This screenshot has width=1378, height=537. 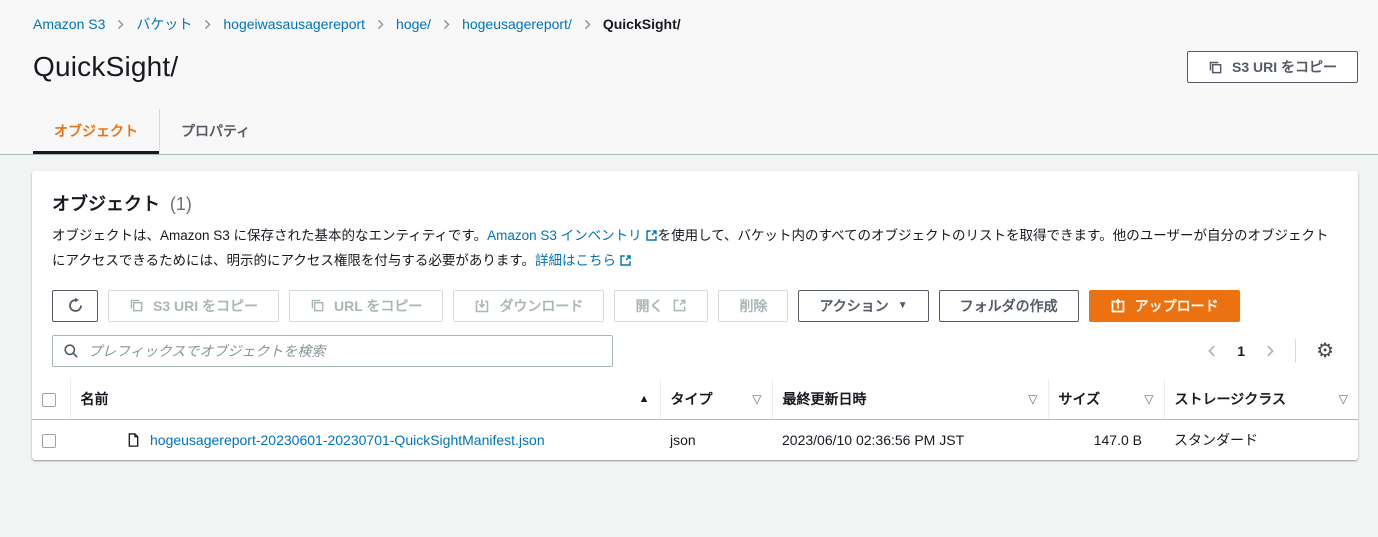 I want to click on object-last-modified-cell: 2023/06/10 02:36:56 PM JST, so click(x=873, y=439).